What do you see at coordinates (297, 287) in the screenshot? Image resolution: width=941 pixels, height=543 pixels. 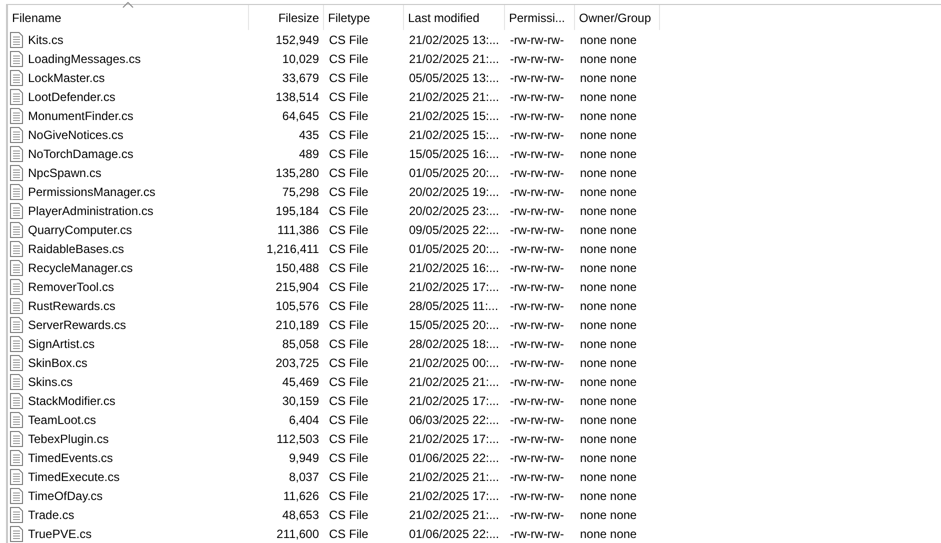 I see `table-cell-text: 215,904` at bounding box center [297, 287].